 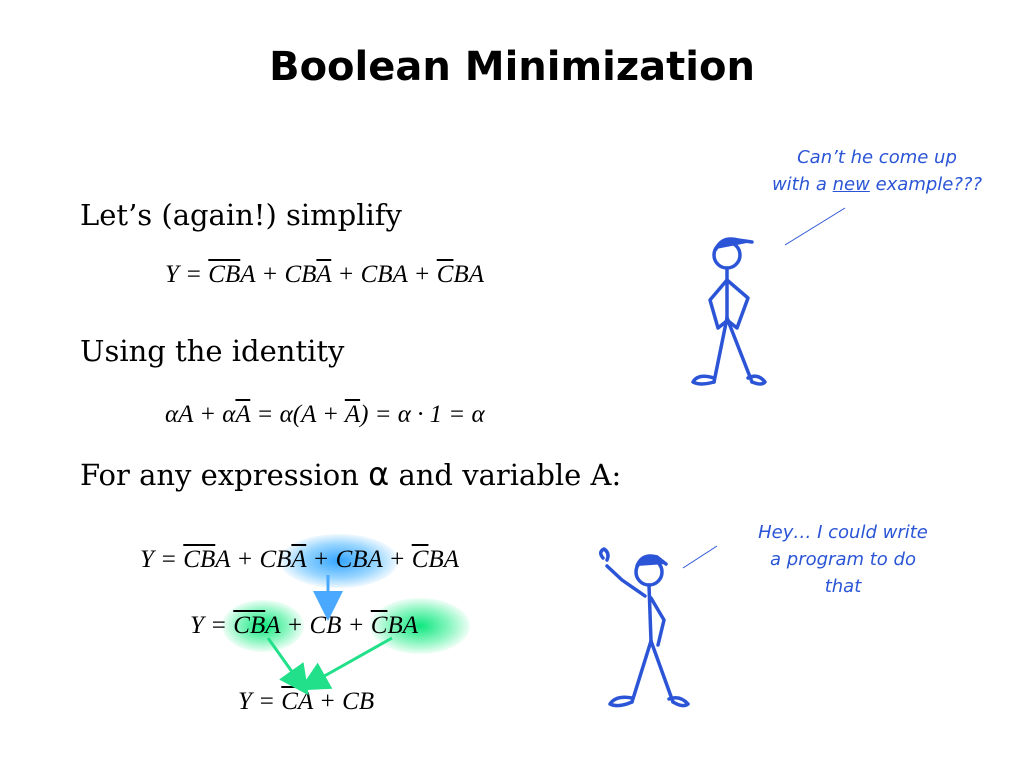 I want to click on arrow-green-right, so click(x=345, y=663).